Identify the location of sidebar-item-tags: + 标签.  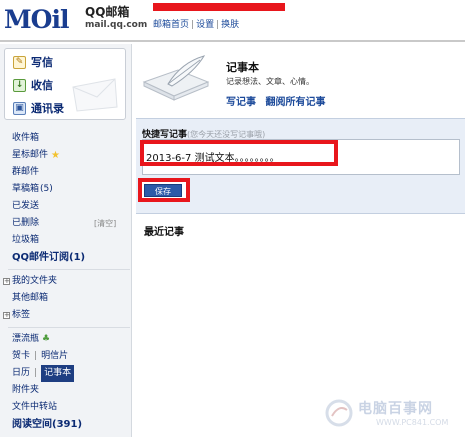
(65, 315).